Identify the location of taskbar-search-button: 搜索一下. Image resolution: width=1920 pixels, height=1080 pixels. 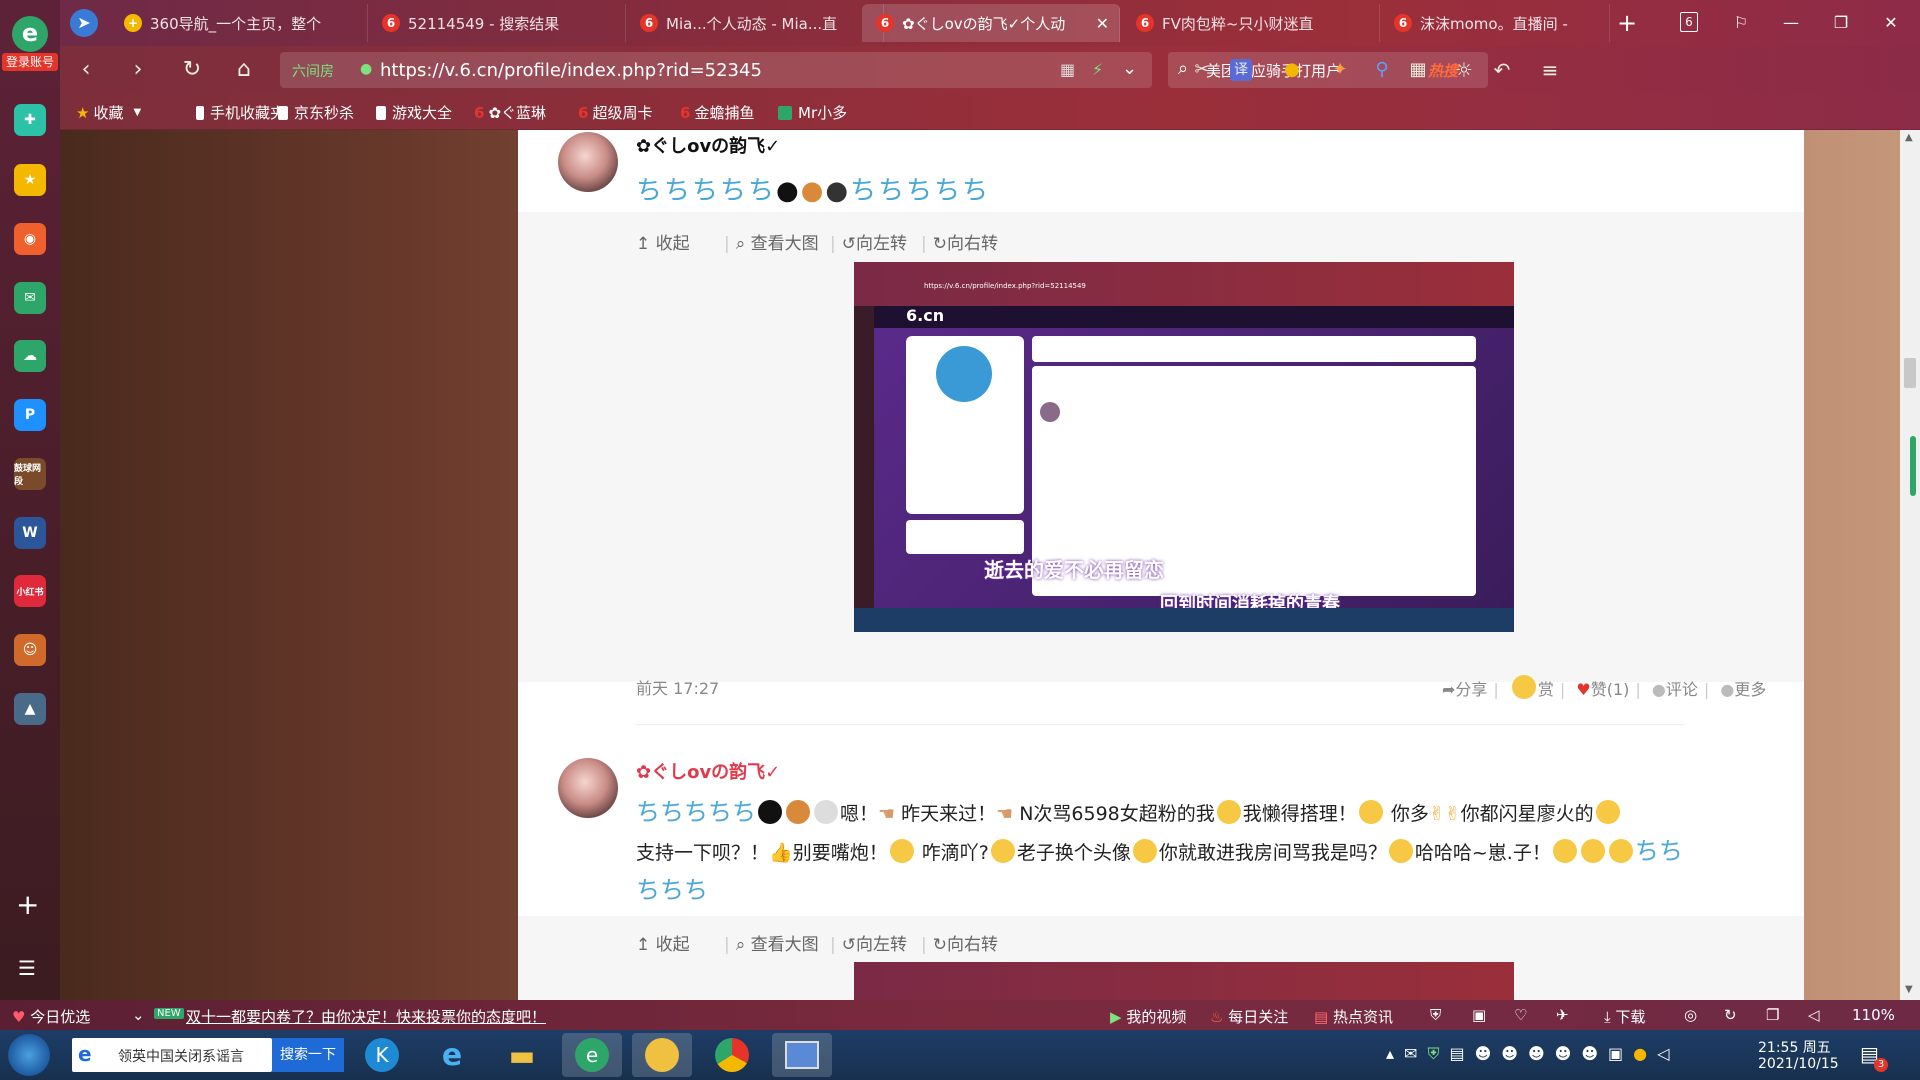
(308, 1055).